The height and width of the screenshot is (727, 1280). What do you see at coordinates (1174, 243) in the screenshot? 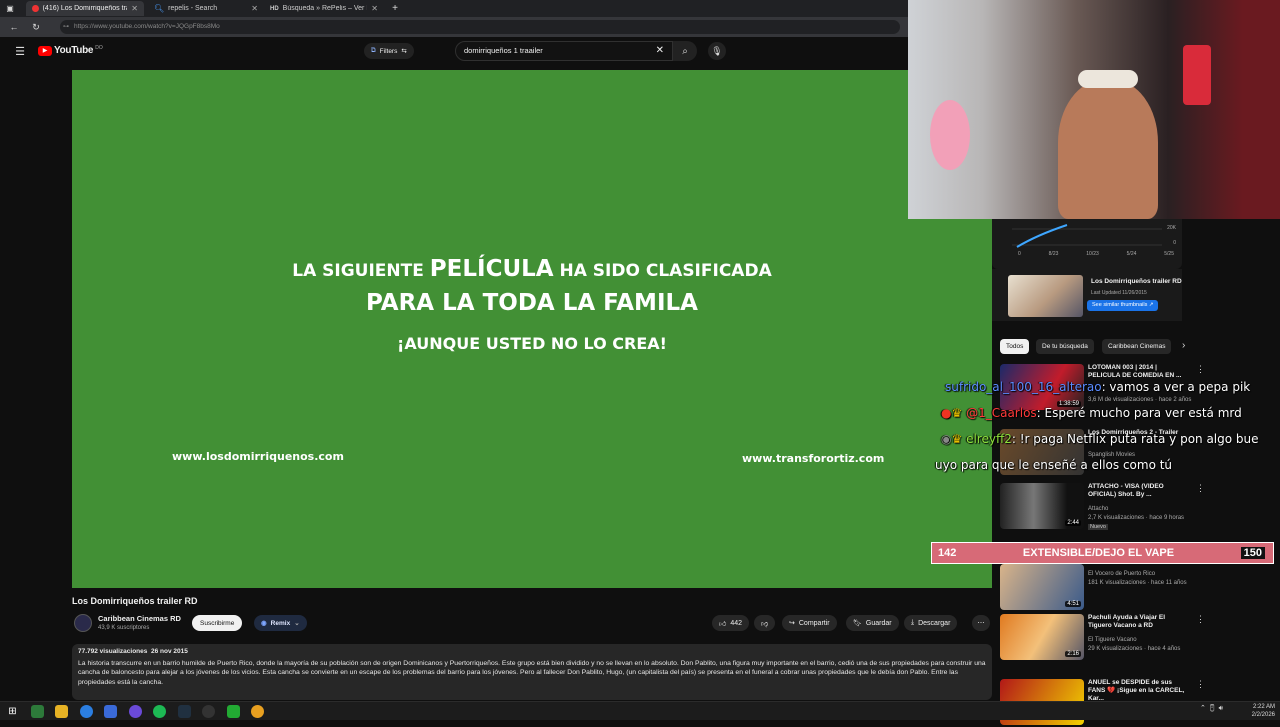
I see `y-tick-label: 0` at bounding box center [1174, 243].